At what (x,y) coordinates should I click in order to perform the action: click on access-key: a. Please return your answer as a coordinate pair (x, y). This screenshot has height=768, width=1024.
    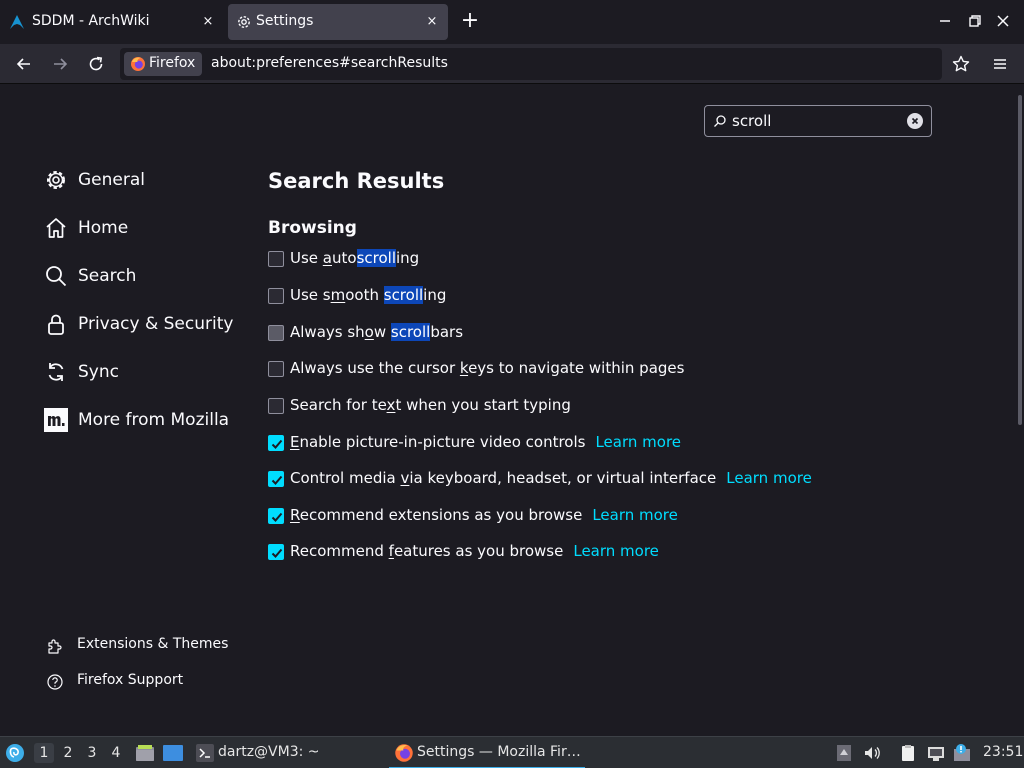
    Looking at the image, I should click on (327, 258).